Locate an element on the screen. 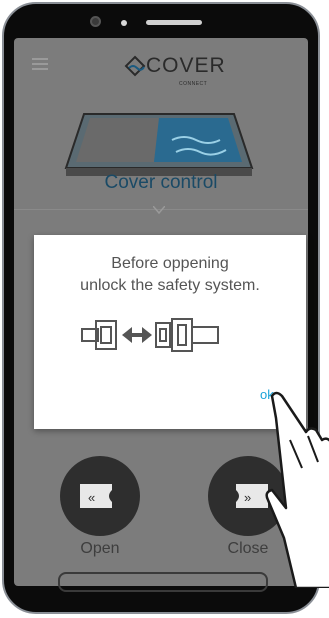 Image resolution: width=329 pixels, height=618 pixels. dialog-line-1: Before oppening is located at coordinates (170, 263).